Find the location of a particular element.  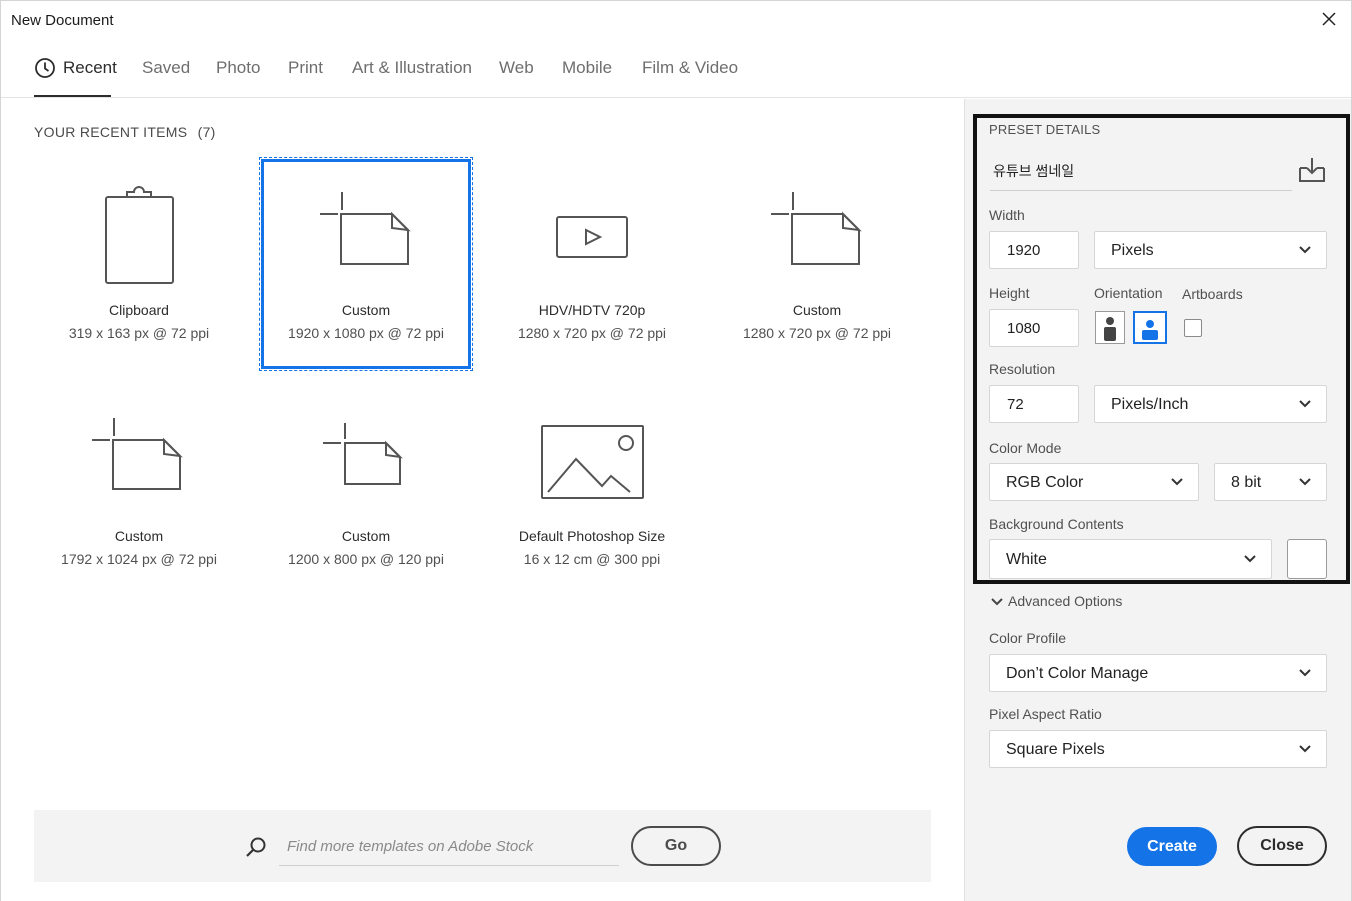

recent-heading-label: YOUR RECENT ITEMS is located at coordinates (111, 132).